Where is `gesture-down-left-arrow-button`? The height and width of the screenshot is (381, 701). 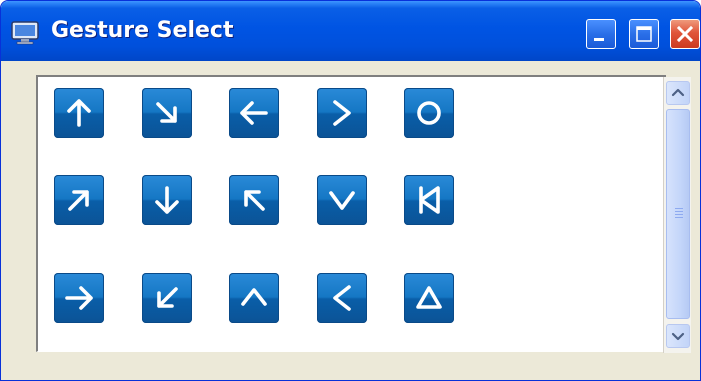
gesture-down-left-arrow-button is located at coordinates (167, 298).